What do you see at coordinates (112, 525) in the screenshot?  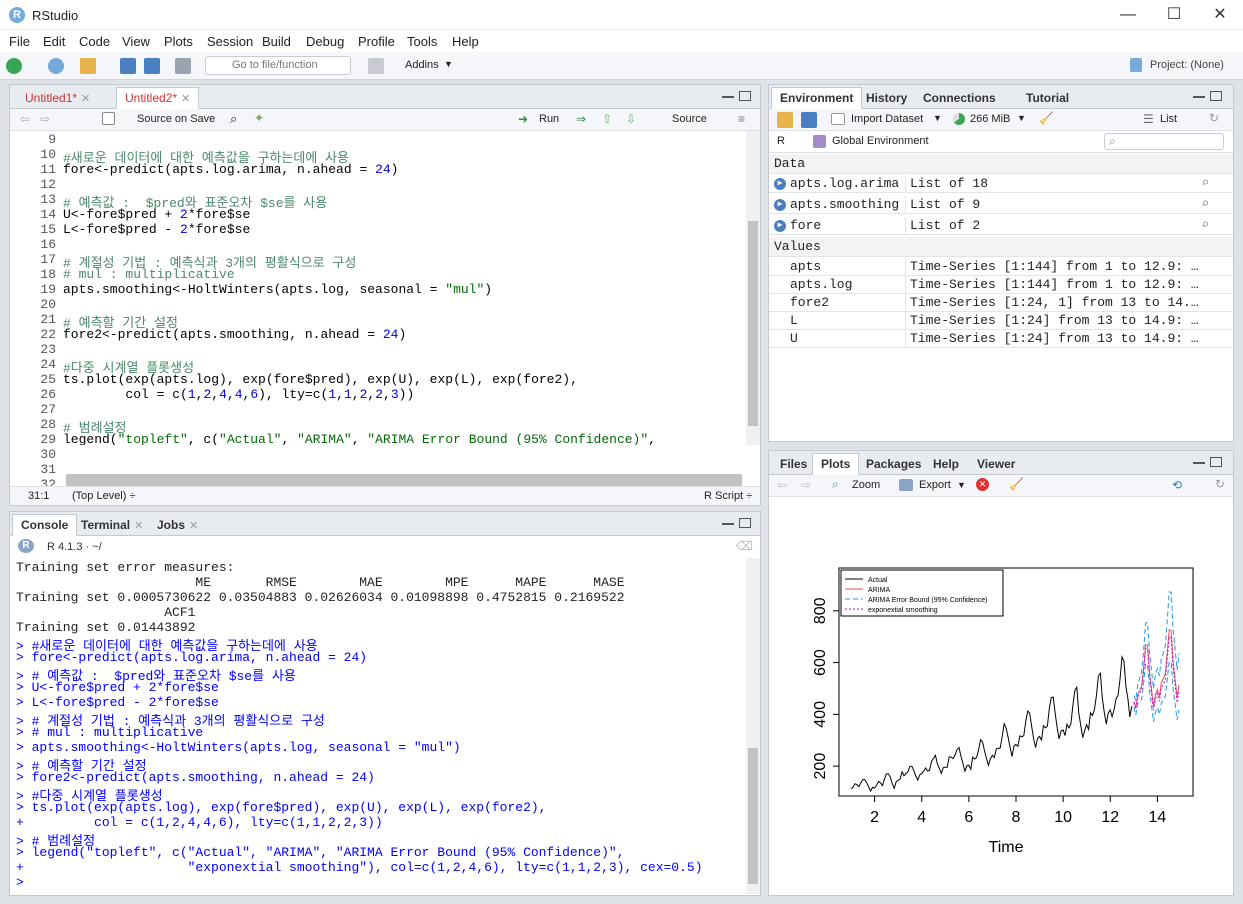 I see `tab-terminal: Terminal ✕` at bounding box center [112, 525].